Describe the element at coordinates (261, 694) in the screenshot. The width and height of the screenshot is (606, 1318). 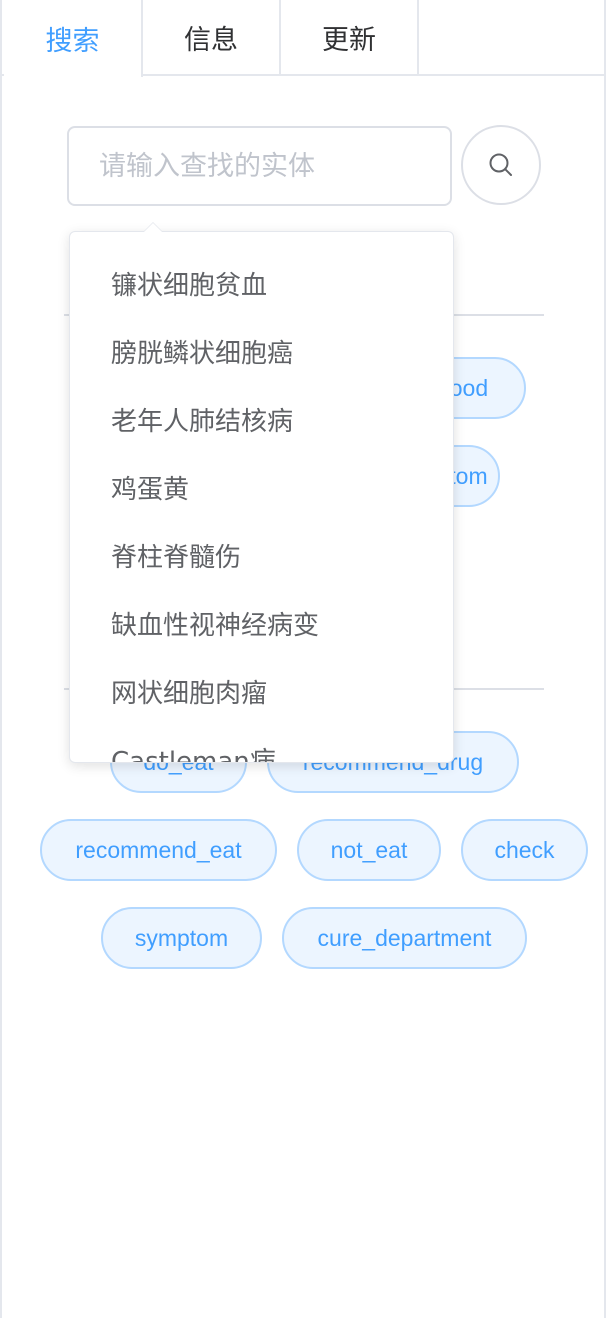
I see `suggestion-item: 网状细胞肉瘤` at that location.